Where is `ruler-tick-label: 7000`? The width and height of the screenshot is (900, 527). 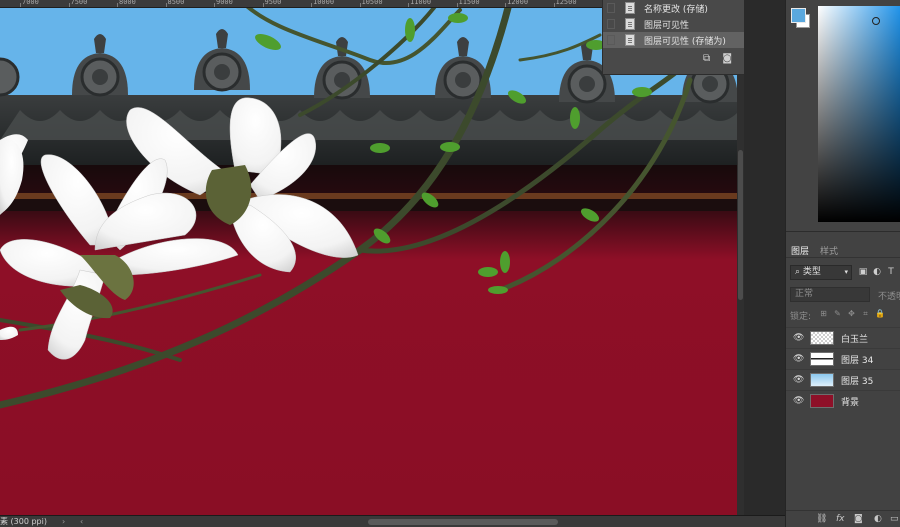
ruler-tick-label: 7000 is located at coordinates (30, 3).